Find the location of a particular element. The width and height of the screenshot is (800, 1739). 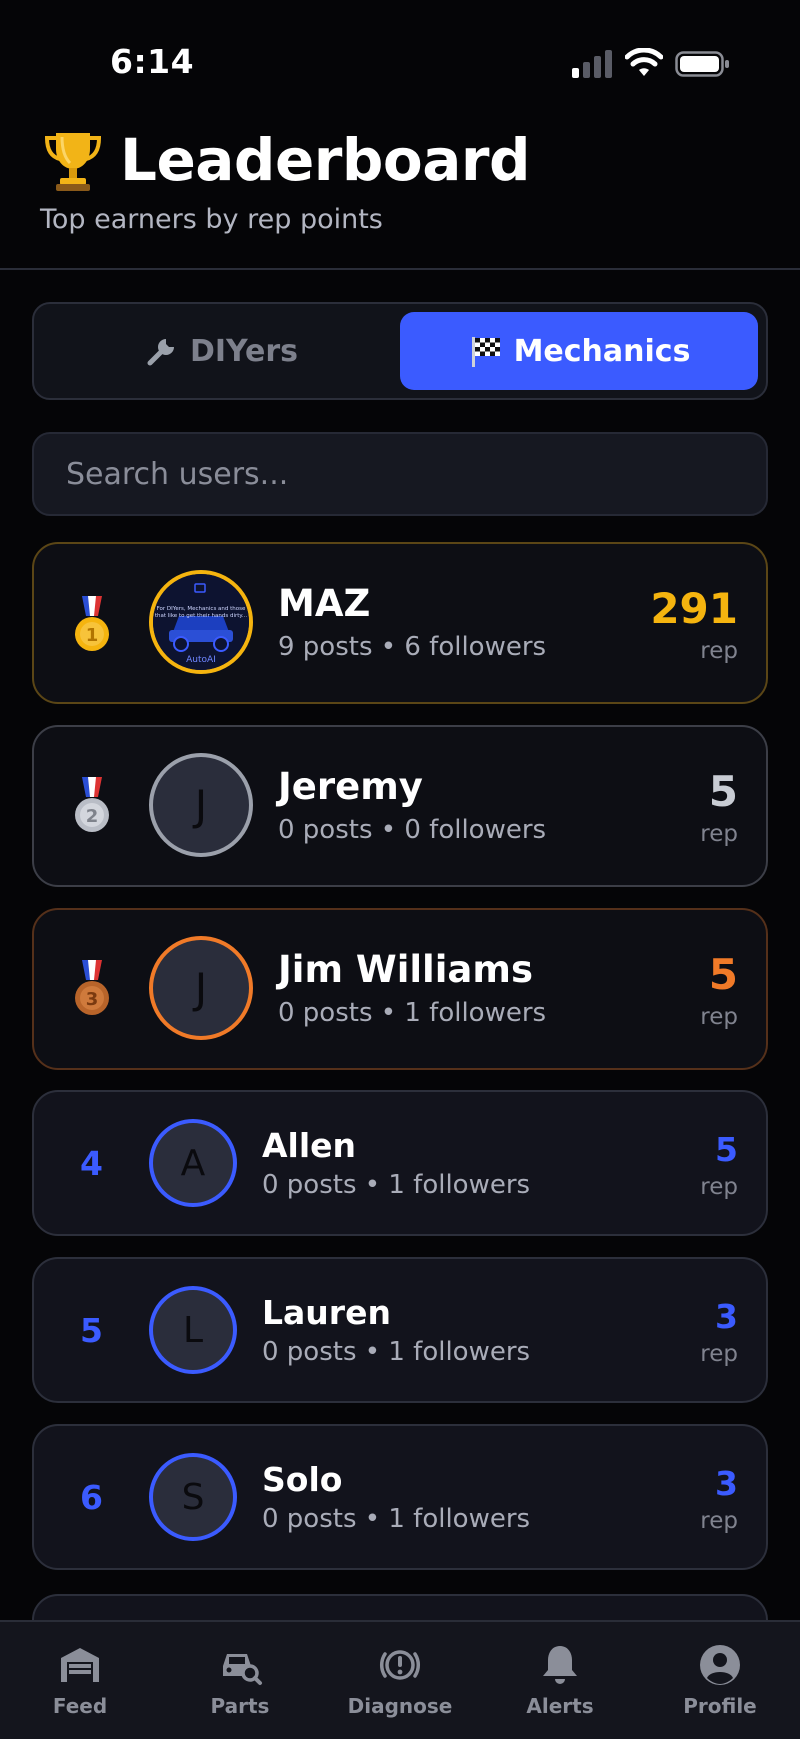

silver-medal-icon: 2 is located at coordinates (92, 804).